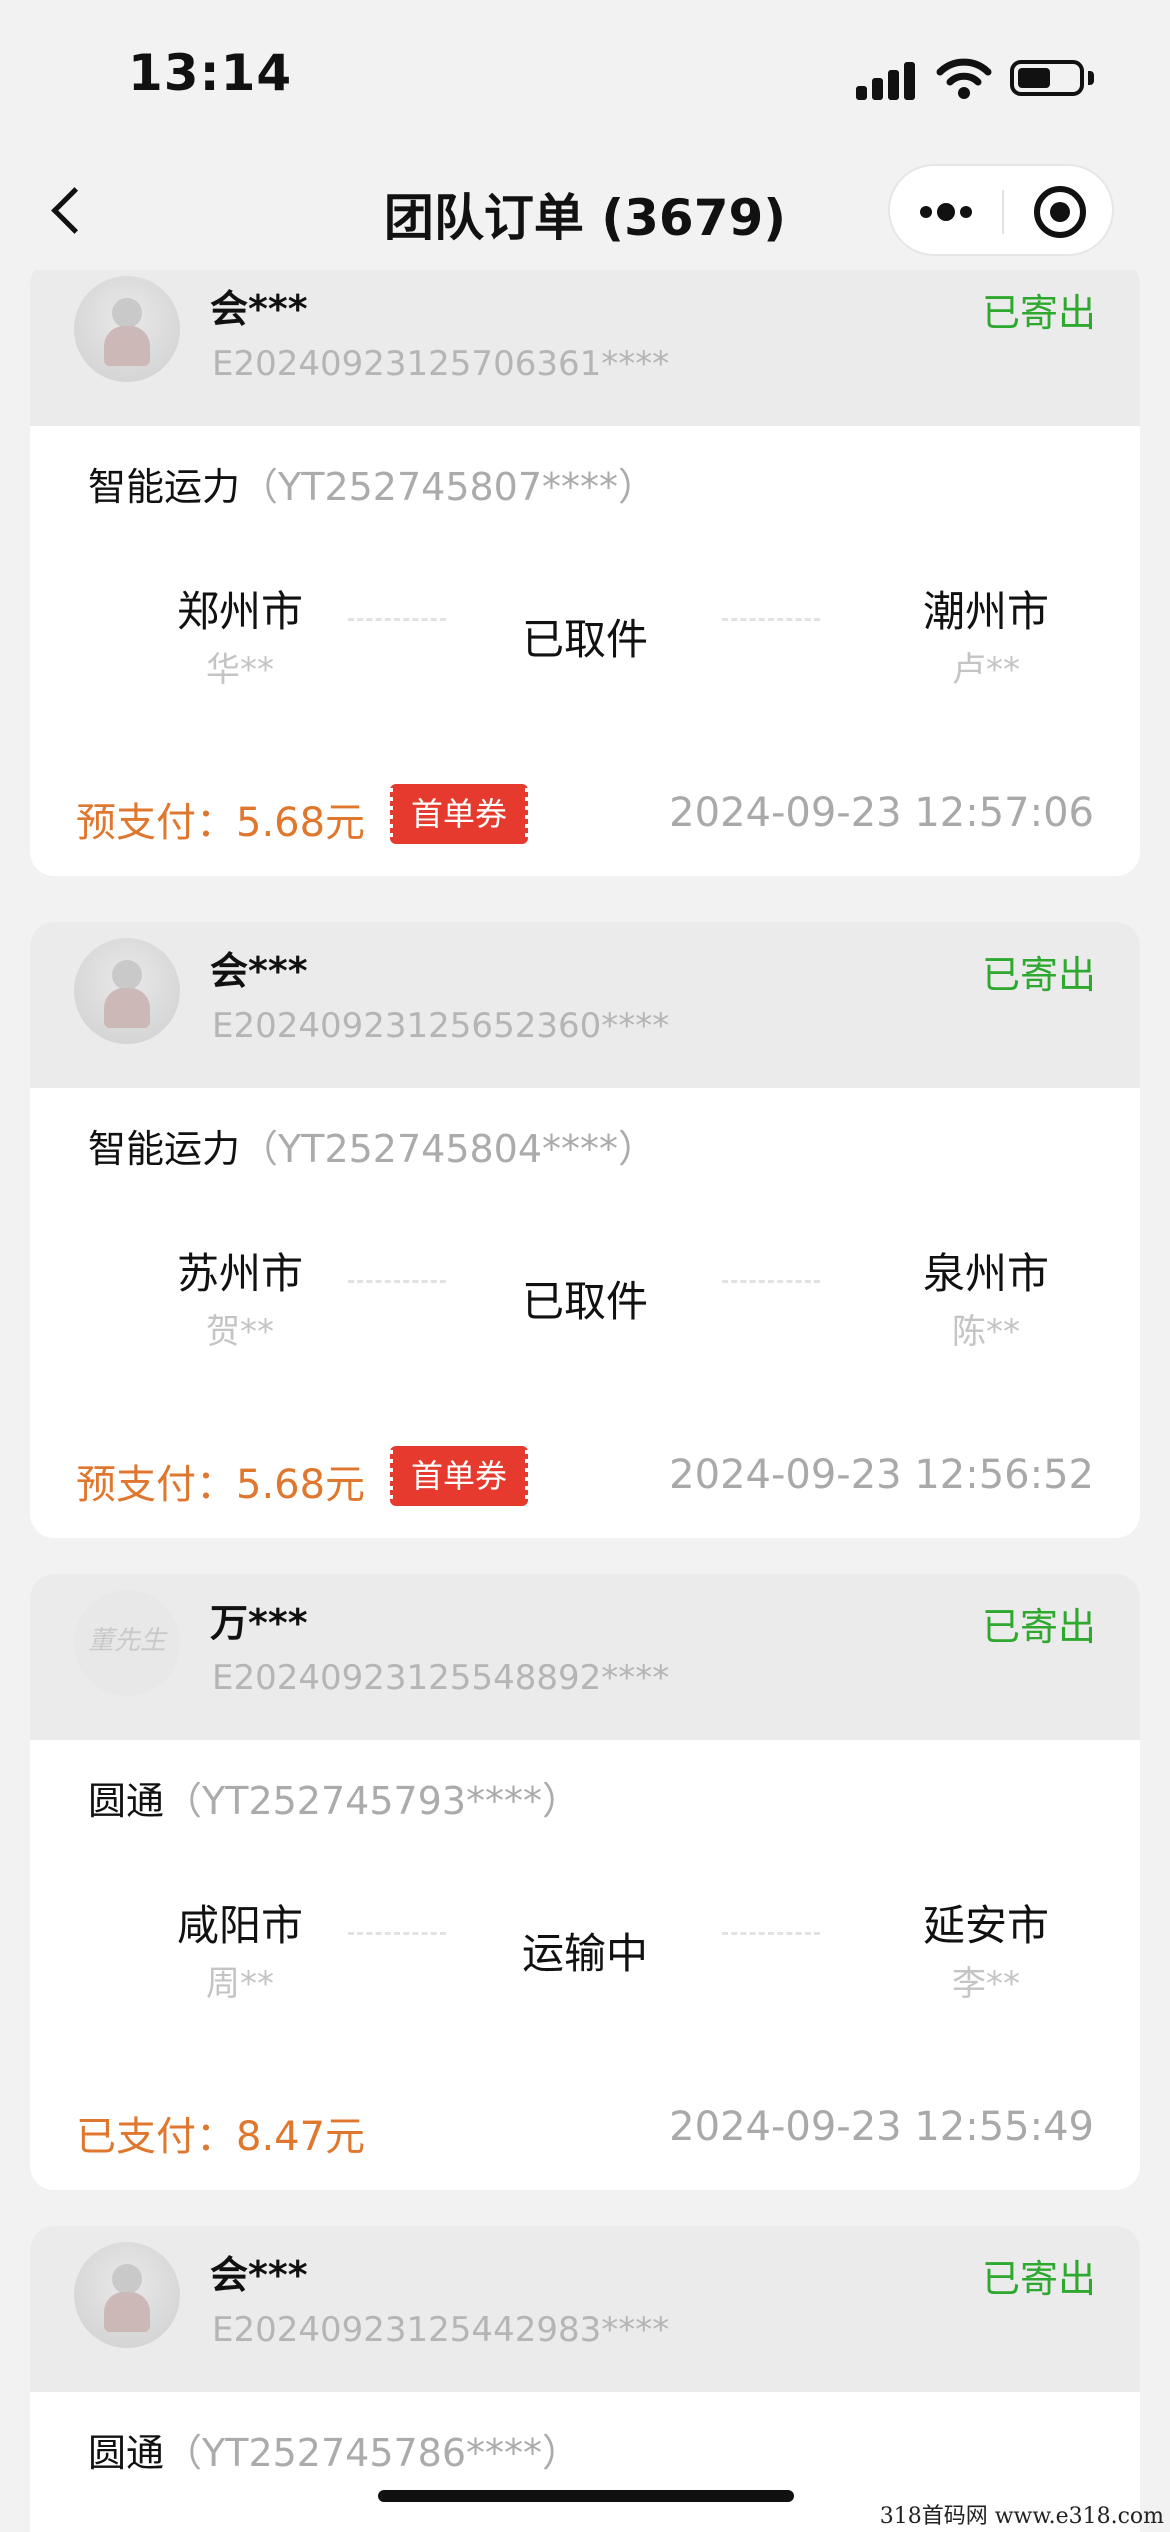 The image size is (1170, 2532). What do you see at coordinates (986, 1332) in the screenshot?
I see `receiver-name: 陈**` at bounding box center [986, 1332].